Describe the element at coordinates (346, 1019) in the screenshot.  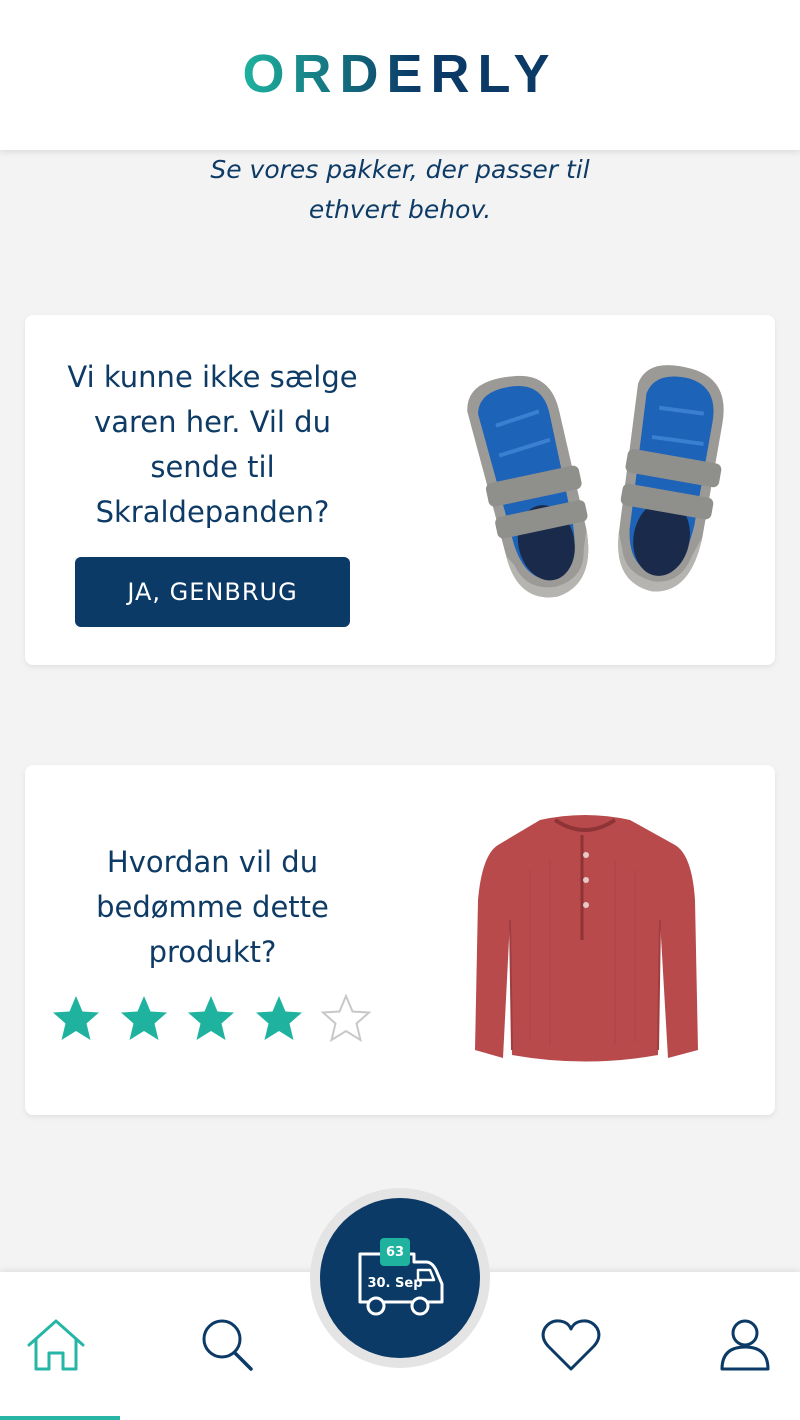
I see `star-5-empty-icon` at that location.